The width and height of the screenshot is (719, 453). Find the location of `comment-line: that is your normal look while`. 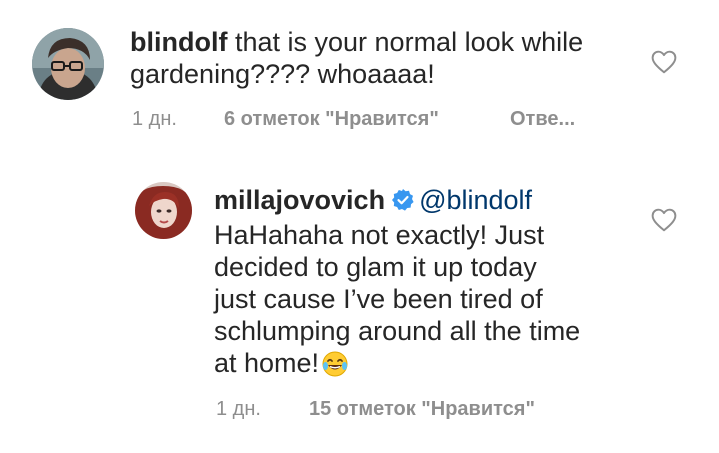

comment-line: that is your normal look while is located at coordinates (409, 42).